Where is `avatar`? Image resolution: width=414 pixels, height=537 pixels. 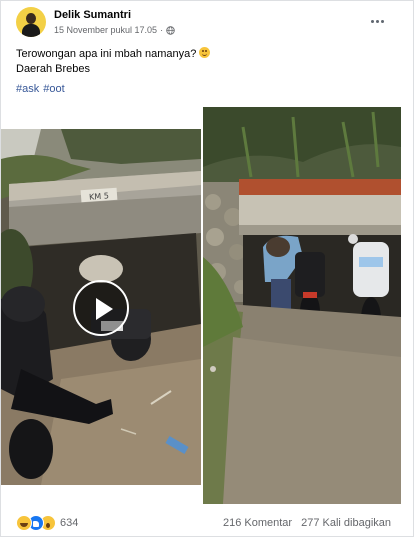 avatar is located at coordinates (31, 22).